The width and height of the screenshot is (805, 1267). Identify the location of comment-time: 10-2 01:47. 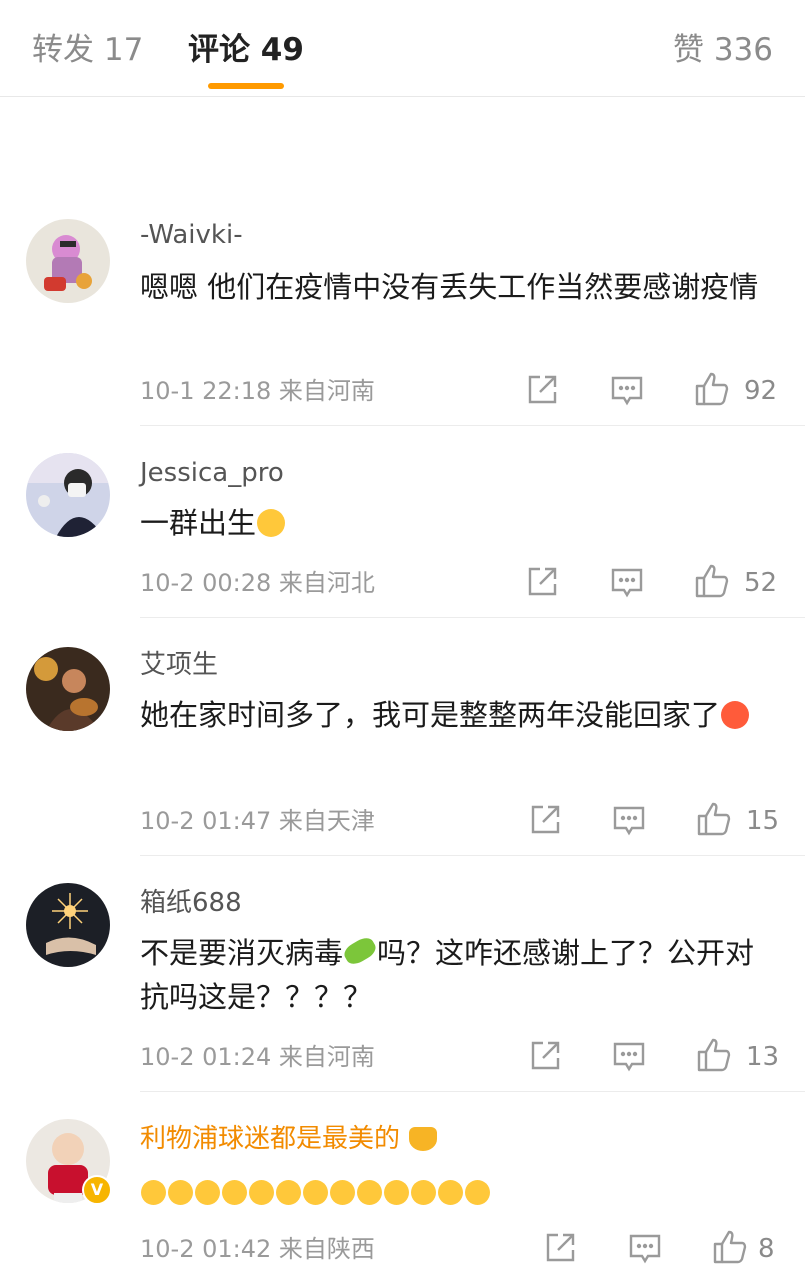
(206, 821).